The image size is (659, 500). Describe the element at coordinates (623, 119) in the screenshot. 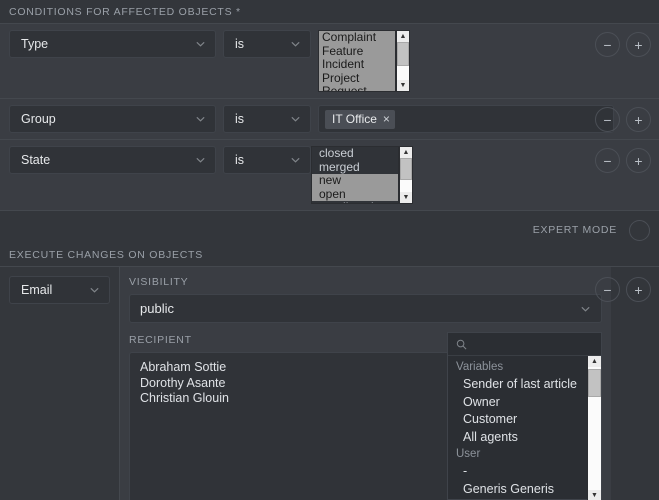

I see `row-actions-group: − +` at that location.